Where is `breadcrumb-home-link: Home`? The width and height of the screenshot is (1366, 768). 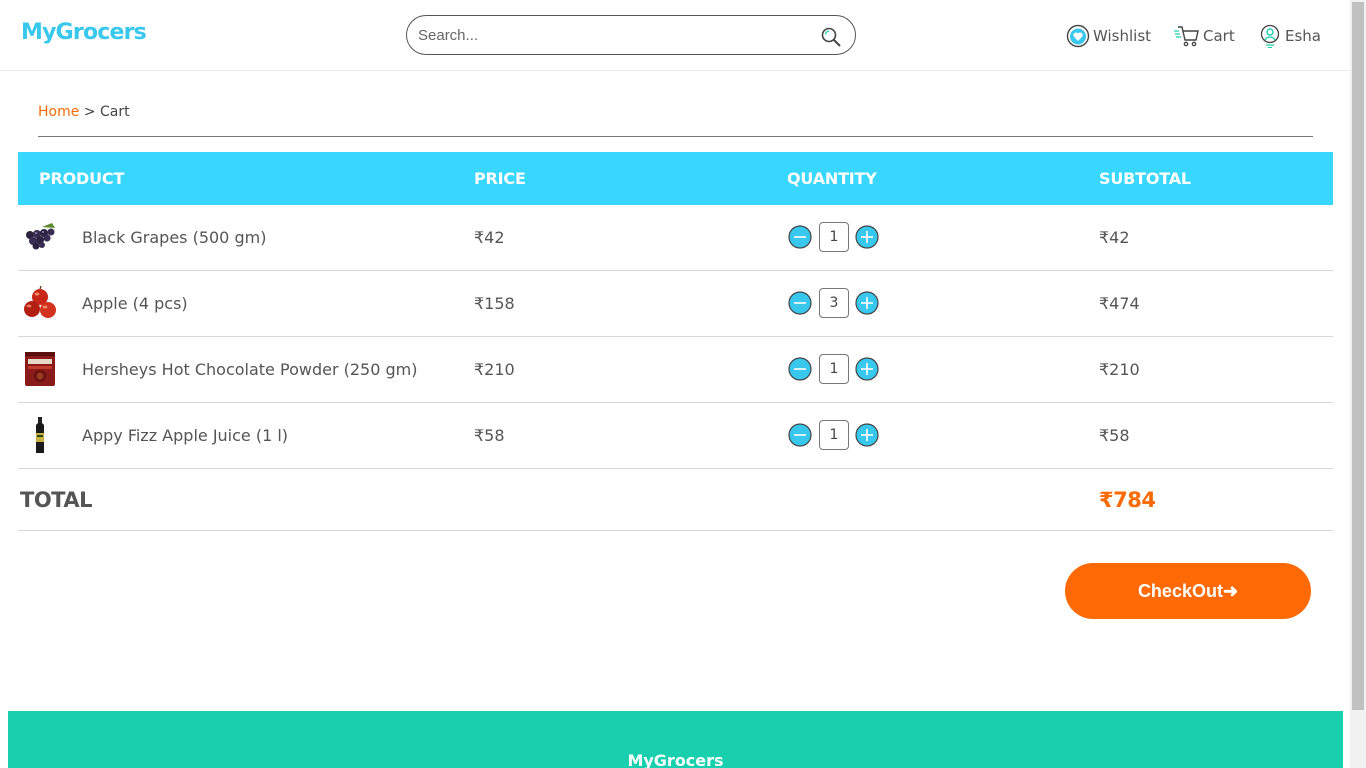 breadcrumb-home-link: Home is located at coordinates (58, 112).